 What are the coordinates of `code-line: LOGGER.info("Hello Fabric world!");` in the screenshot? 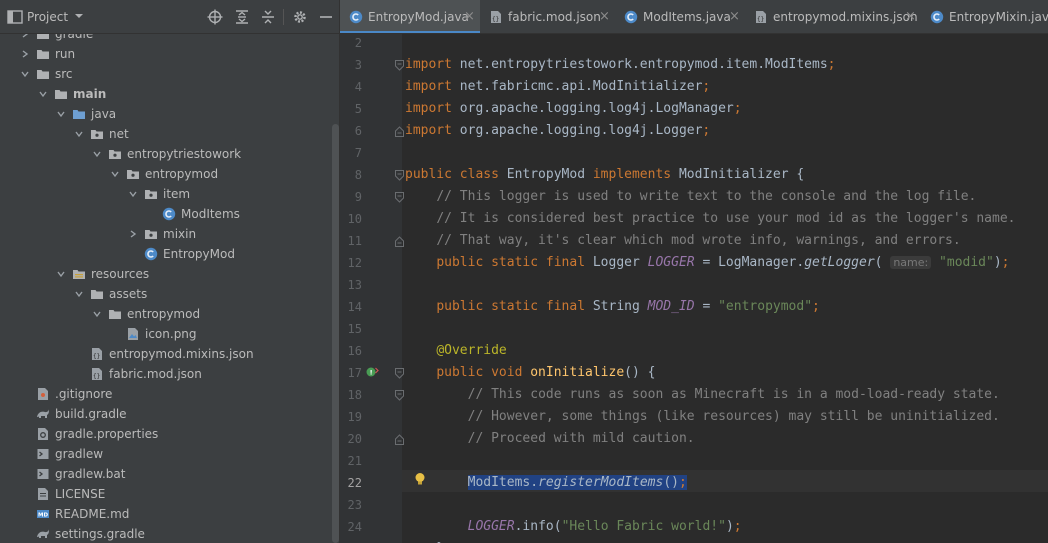 It's located at (573, 527).